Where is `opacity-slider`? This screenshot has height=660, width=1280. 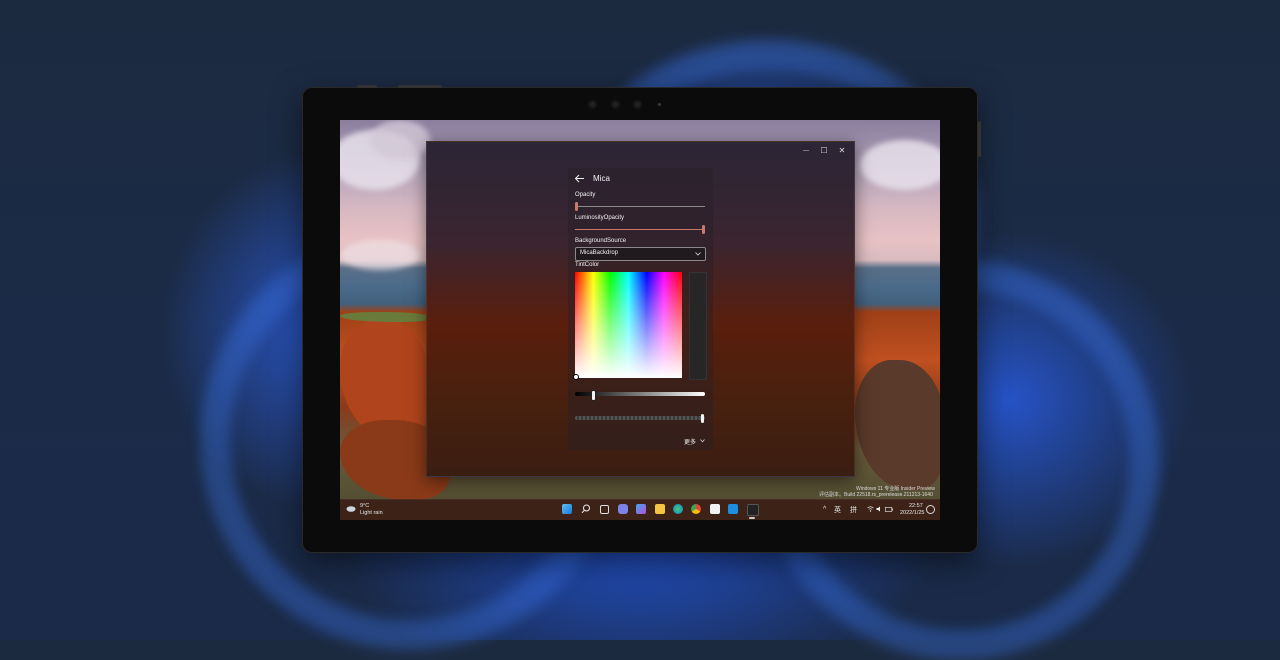
opacity-slider is located at coordinates (640, 206).